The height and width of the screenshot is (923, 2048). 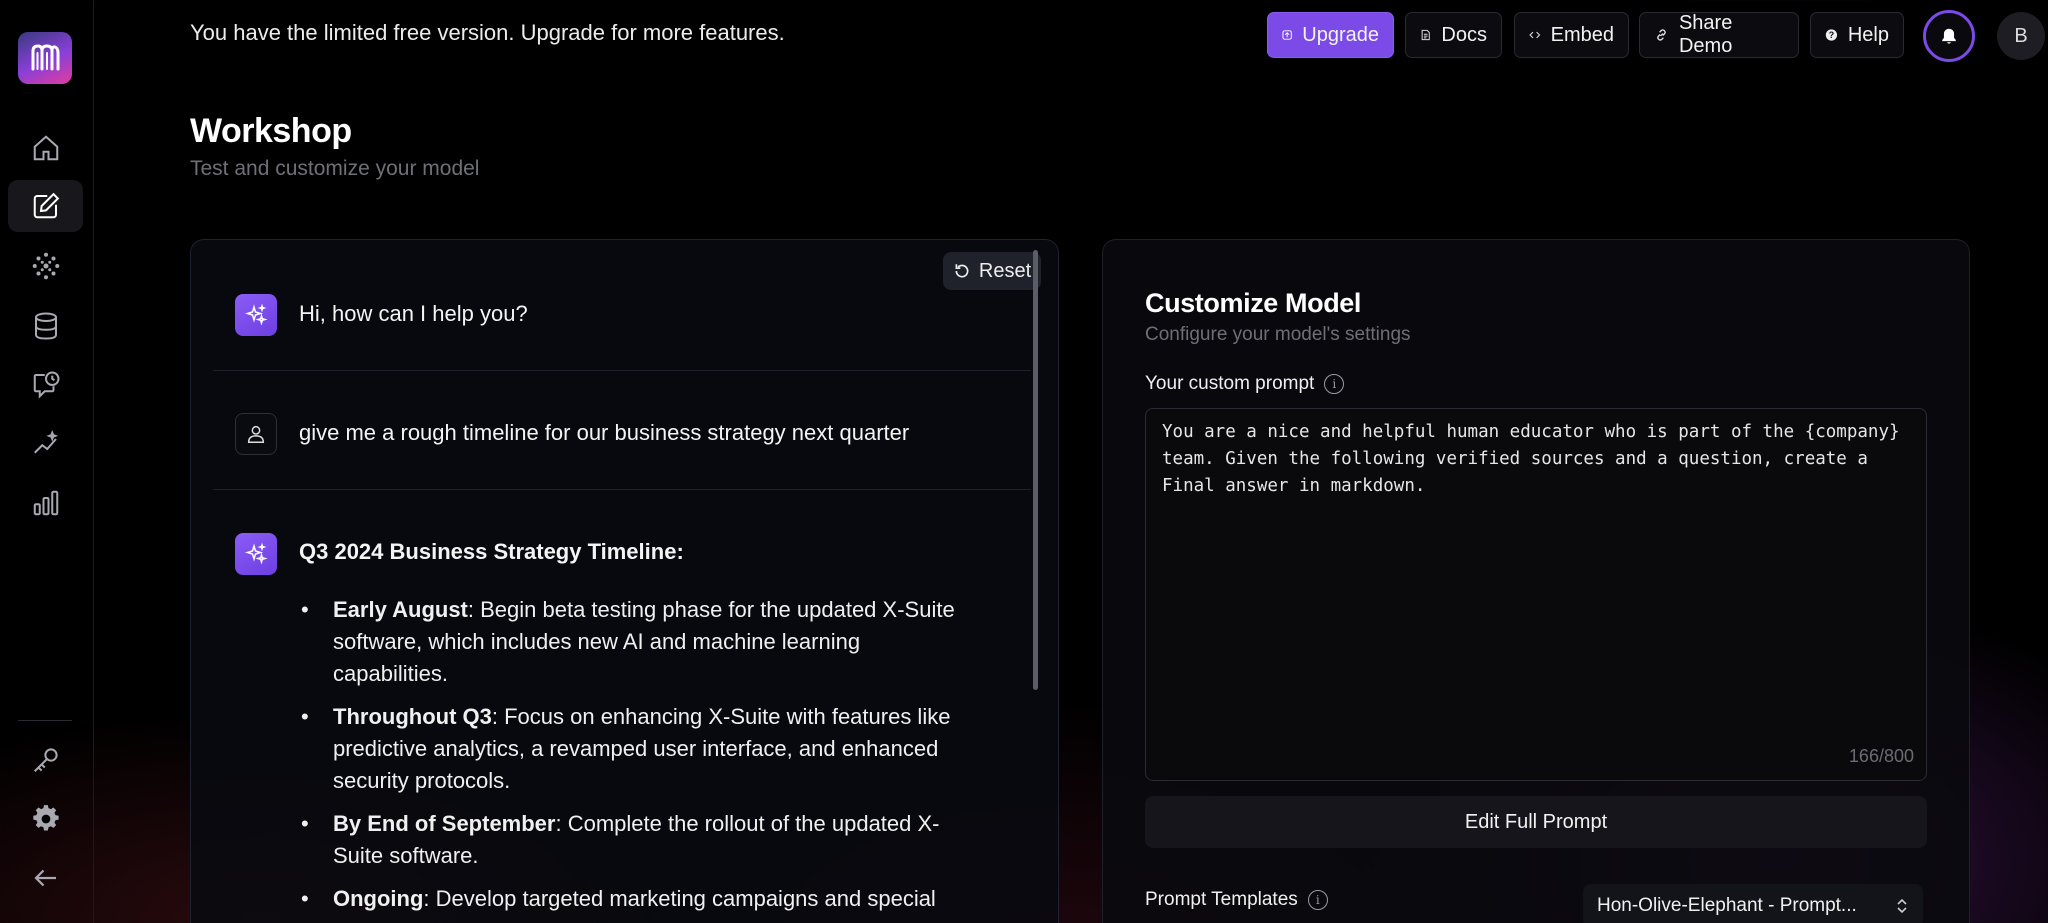 What do you see at coordinates (1464, 34) in the screenshot?
I see `docs-label: Docs` at bounding box center [1464, 34].